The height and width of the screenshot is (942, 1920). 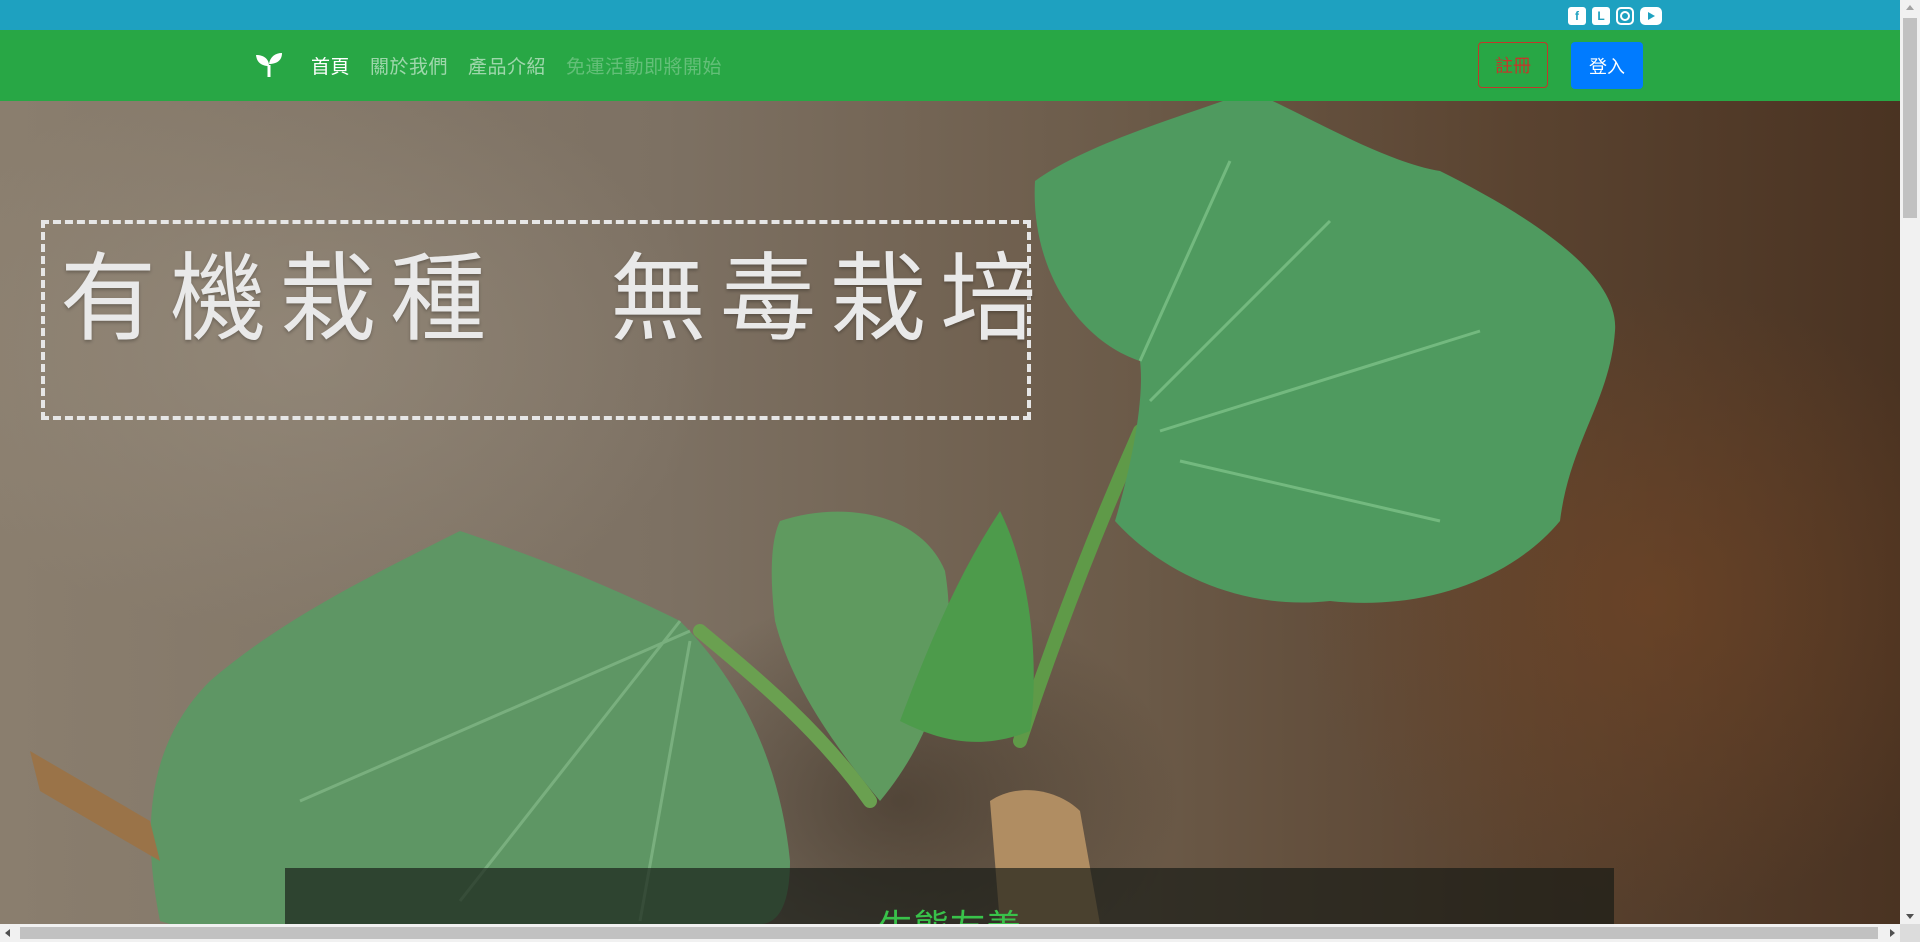 What do you see at coordinates (949, 911) in the screenshot?
I see `info-panel-title: 生態友善` at bounding box center [949, 911].